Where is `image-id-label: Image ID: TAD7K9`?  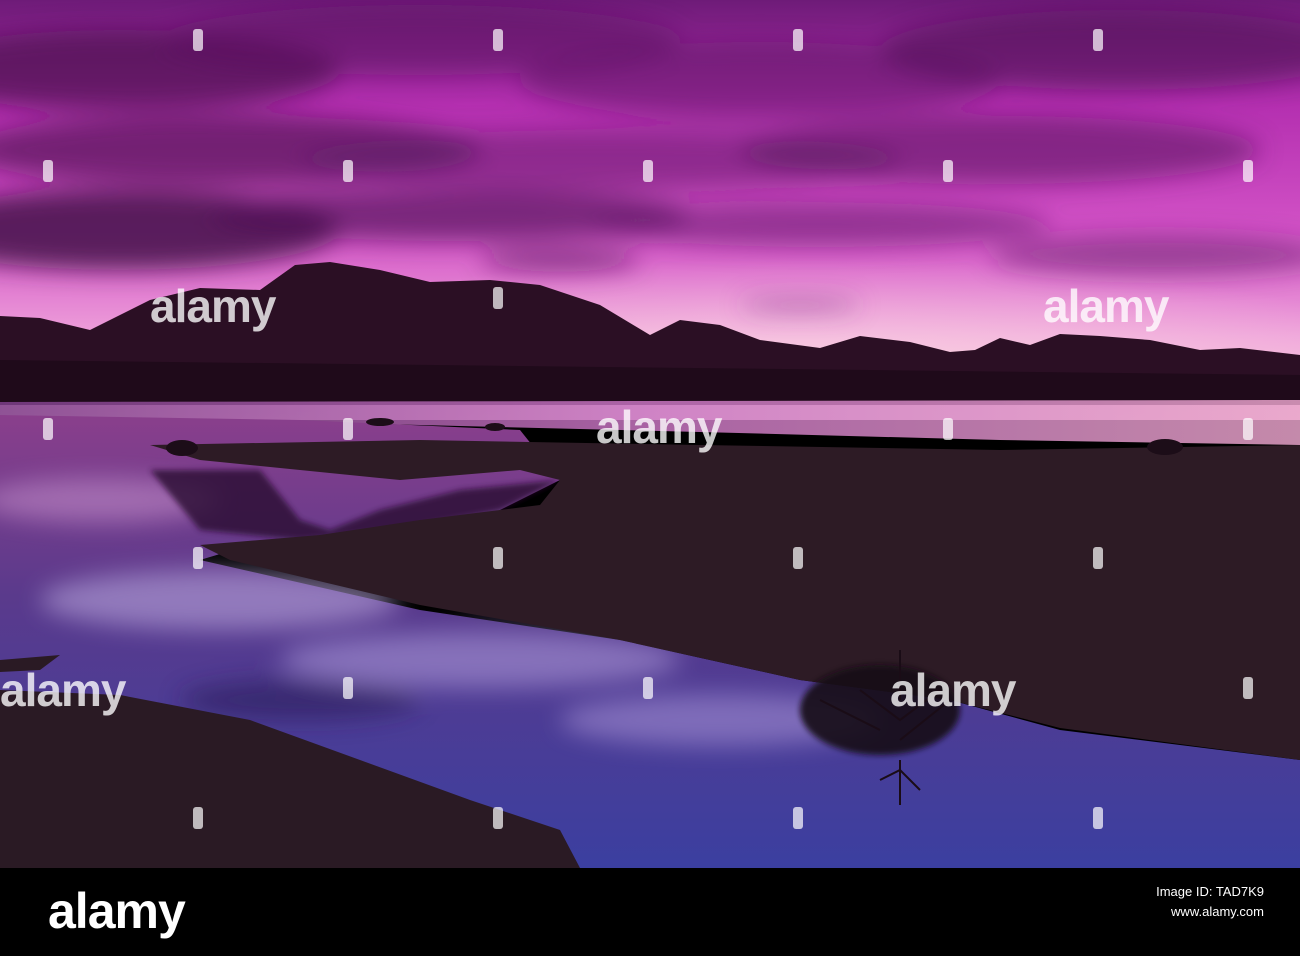 image-id-label: Image ID: TAD7K9 is located at coordinates (1210, 891).